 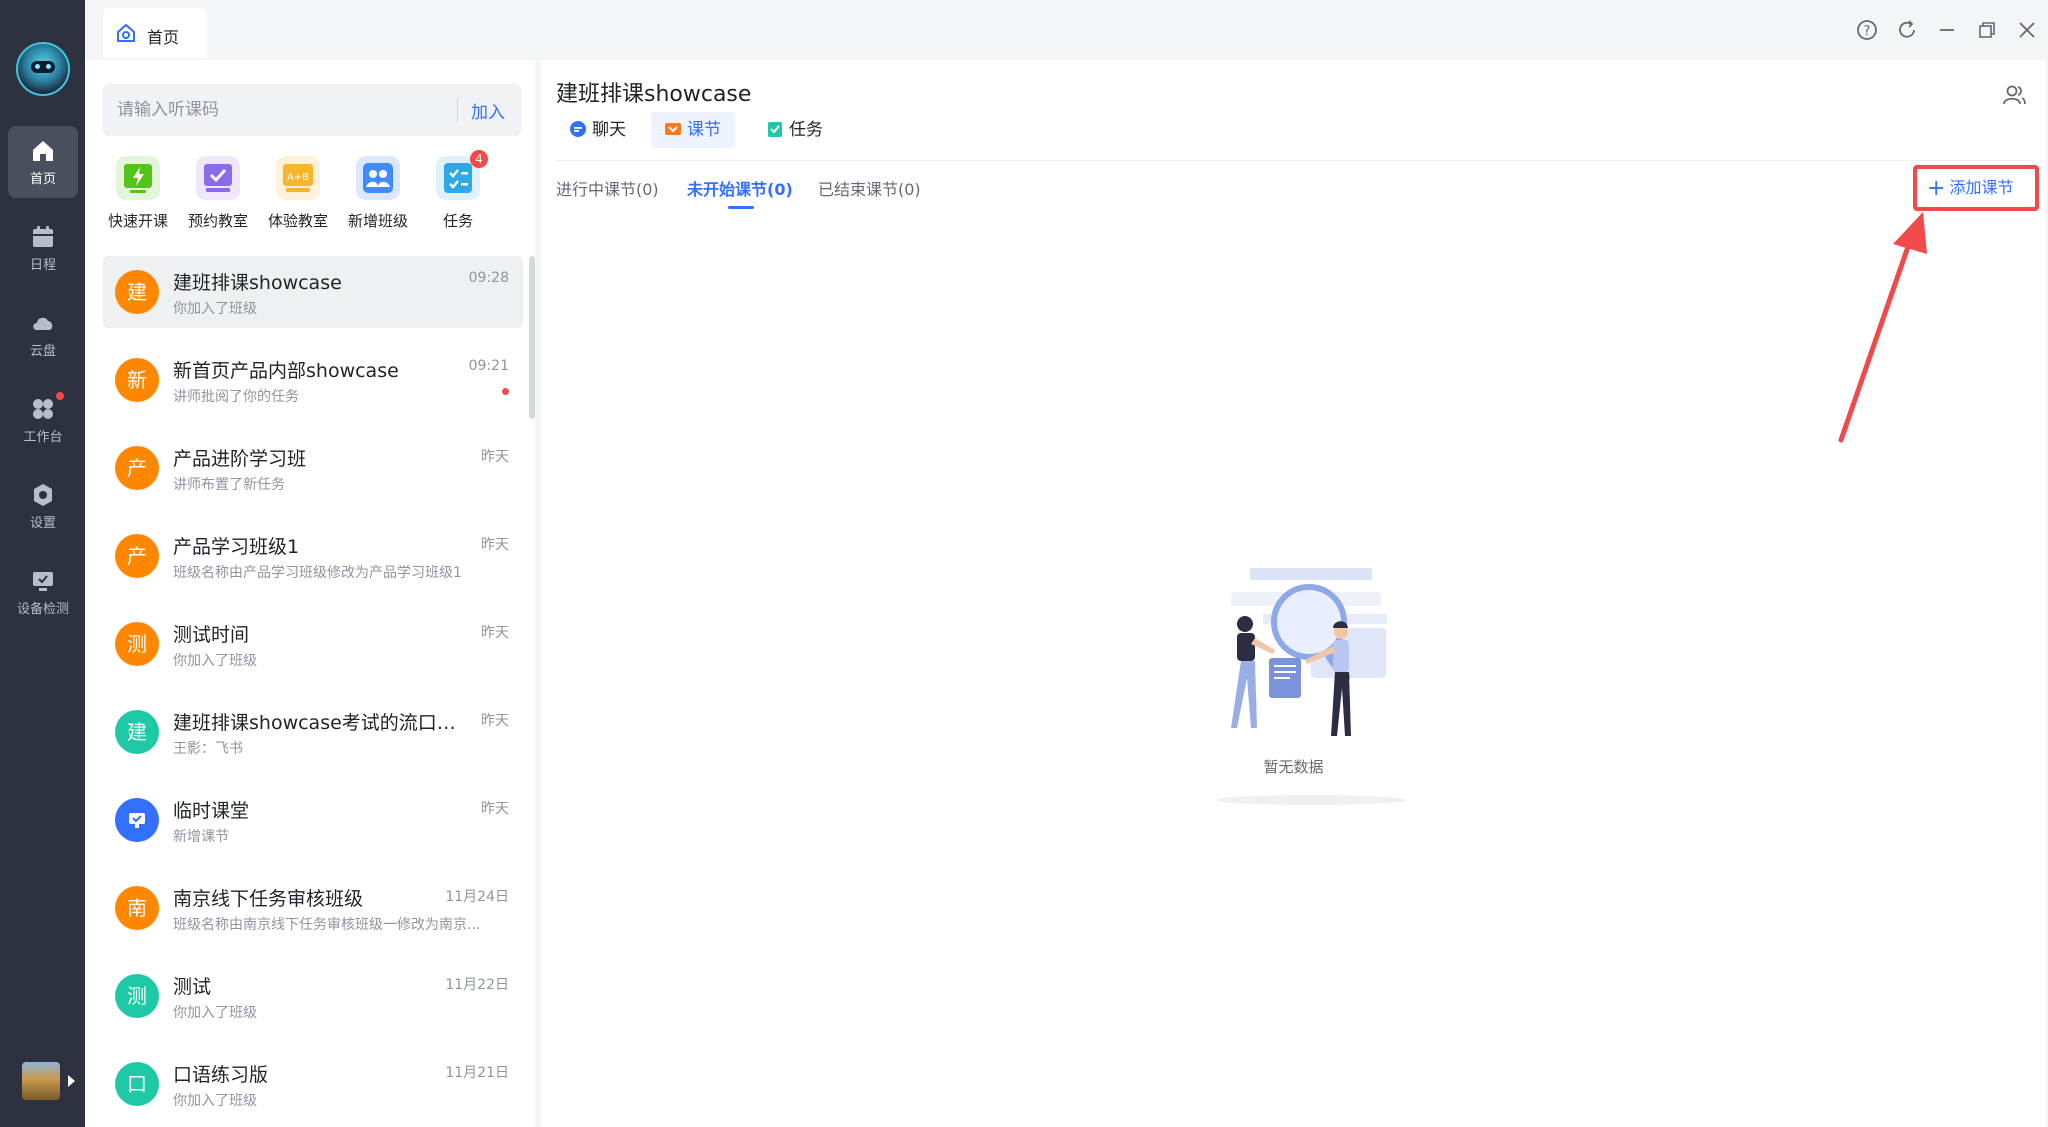 What do you see at coordinates (208, 749) in the screenshot?
I see `conversation-preview: 王影：飞书` at bounding box center [208, 749].